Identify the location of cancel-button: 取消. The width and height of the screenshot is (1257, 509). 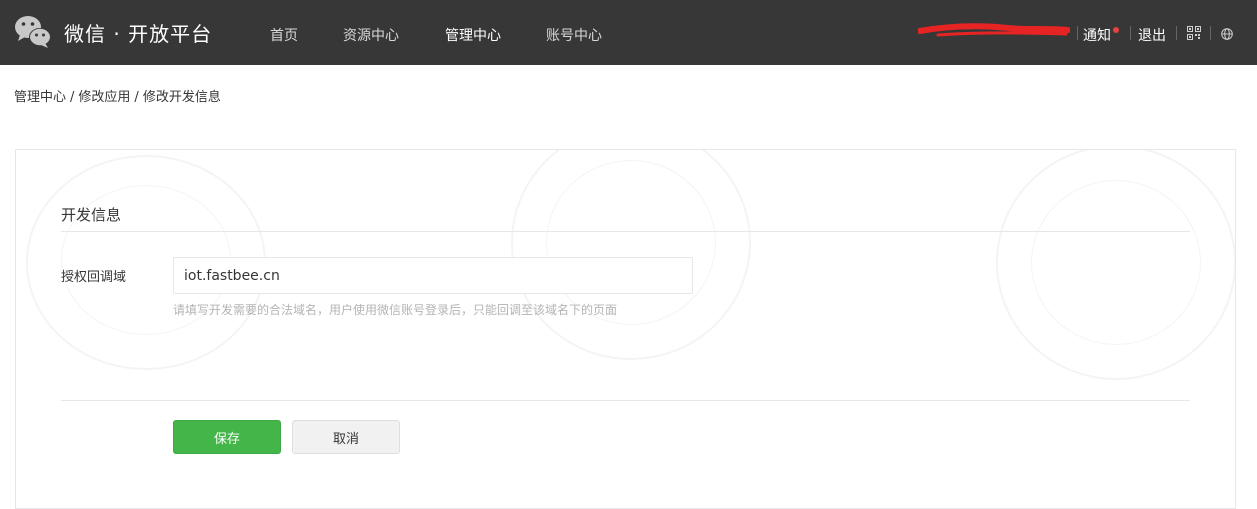
(346, 437).